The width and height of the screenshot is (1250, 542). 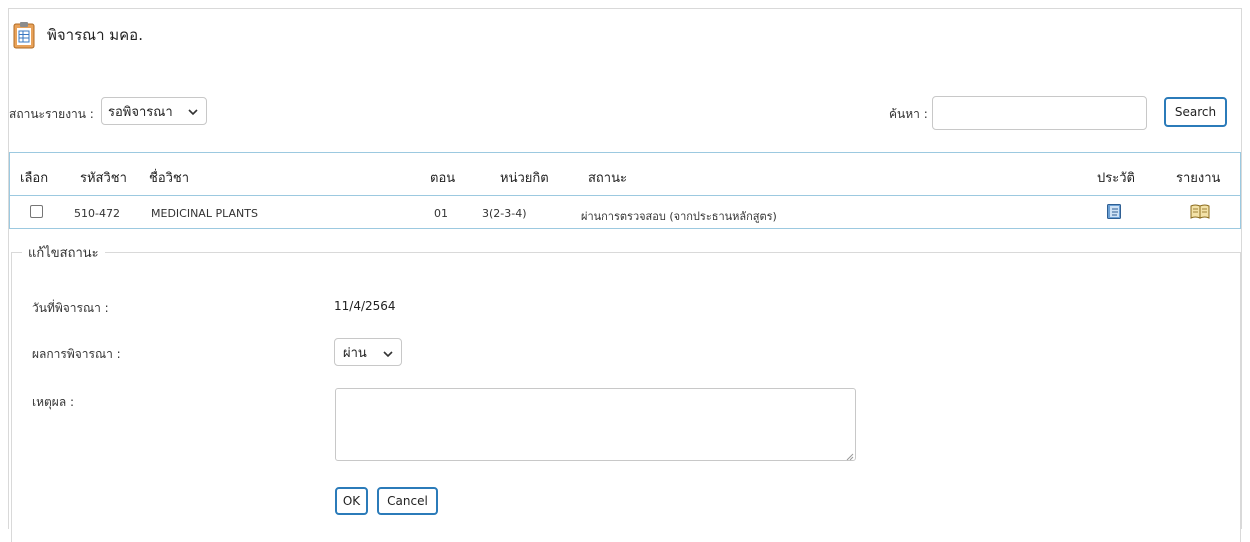 I want to click on review-result-select: ผ่าน, so click(x=368, y=352).